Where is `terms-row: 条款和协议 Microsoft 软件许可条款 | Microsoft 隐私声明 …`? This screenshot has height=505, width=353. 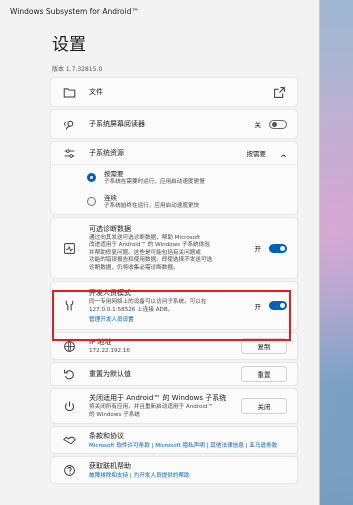
terms-row: 条款和协议 Microsoft 软件许可条款 | Microsoft 隐私声明 … is located at coordinates (174, 440).